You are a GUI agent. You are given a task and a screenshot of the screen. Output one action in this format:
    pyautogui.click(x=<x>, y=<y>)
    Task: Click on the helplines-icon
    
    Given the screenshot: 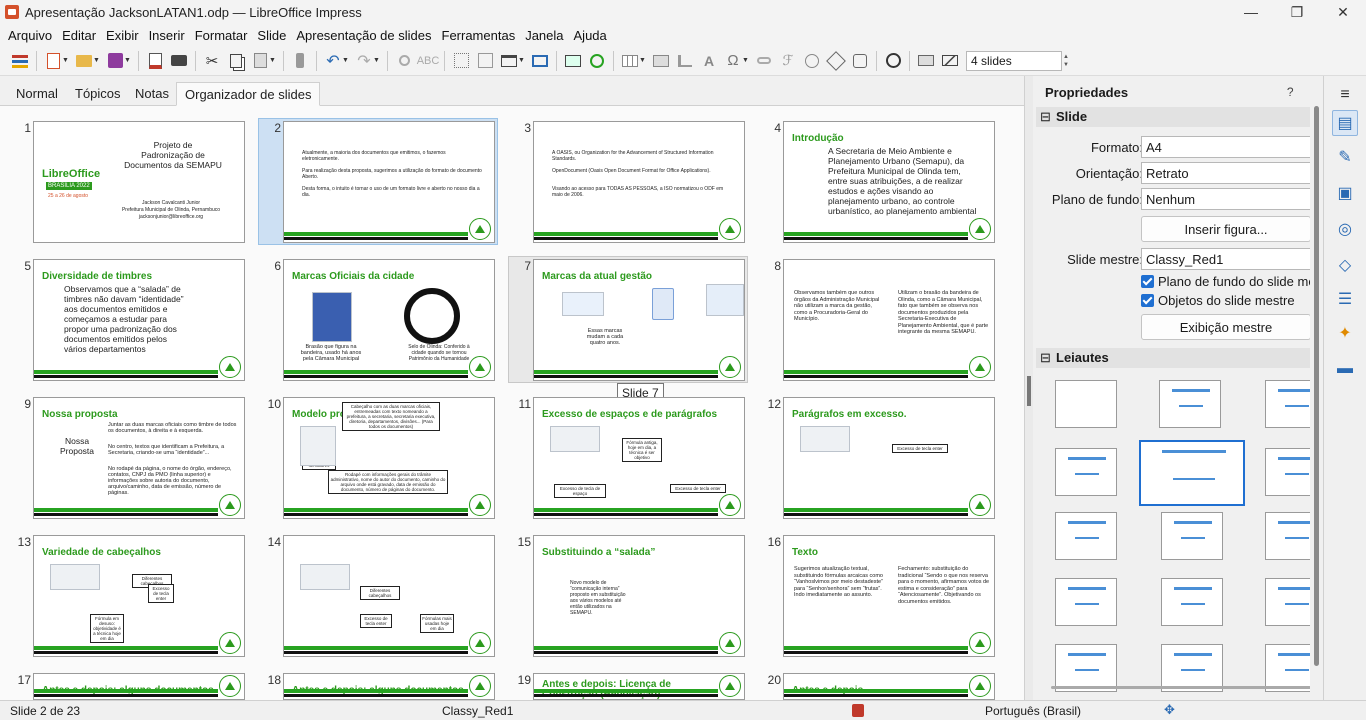 What is the action you would take?
    pyautogui.click(x=485, y=61)
    